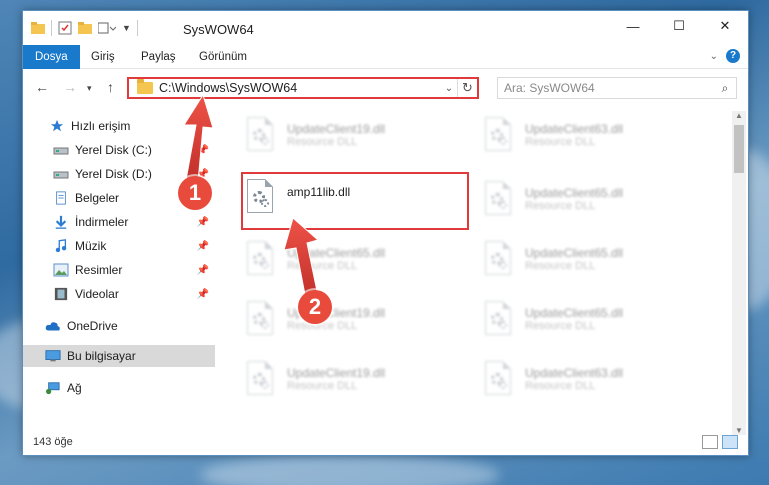  What do you see at coordinates (355, 201) in the screenshot?
I see `highlight-box` at bounding box center [355, 201].